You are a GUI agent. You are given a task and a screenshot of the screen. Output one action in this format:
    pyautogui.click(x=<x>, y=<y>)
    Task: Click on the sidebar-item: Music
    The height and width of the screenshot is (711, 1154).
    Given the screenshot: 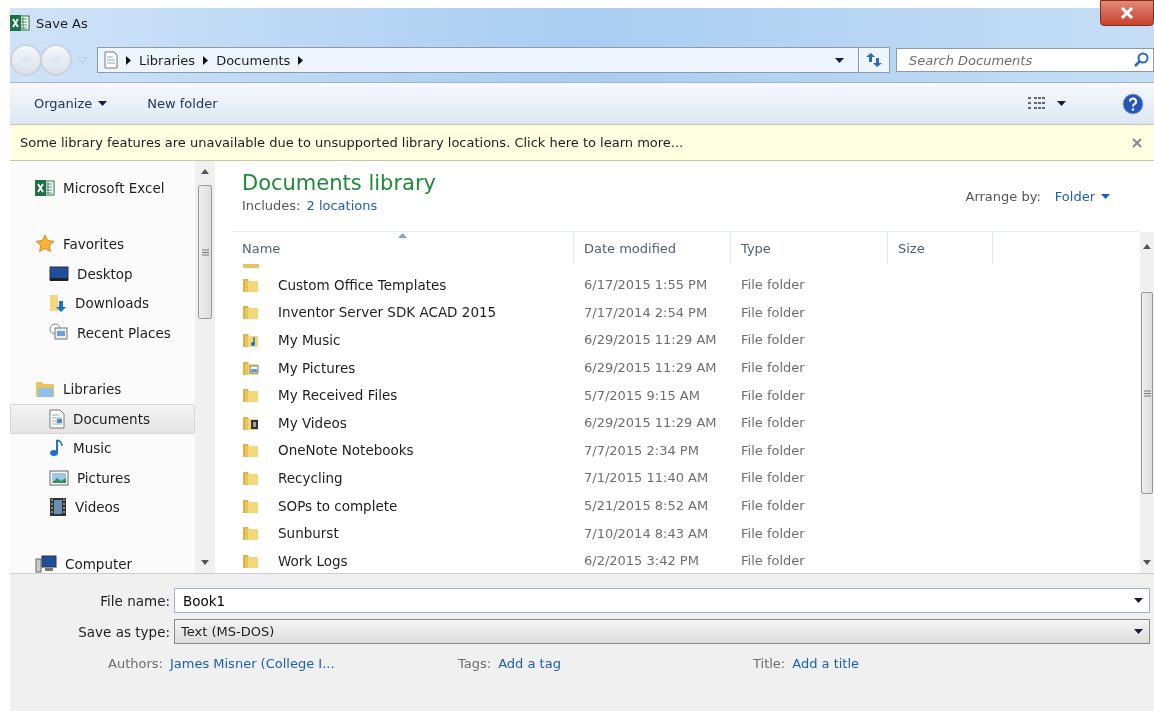 What is the action you would take?
    pyautogui.click(x=102, y=448)
    